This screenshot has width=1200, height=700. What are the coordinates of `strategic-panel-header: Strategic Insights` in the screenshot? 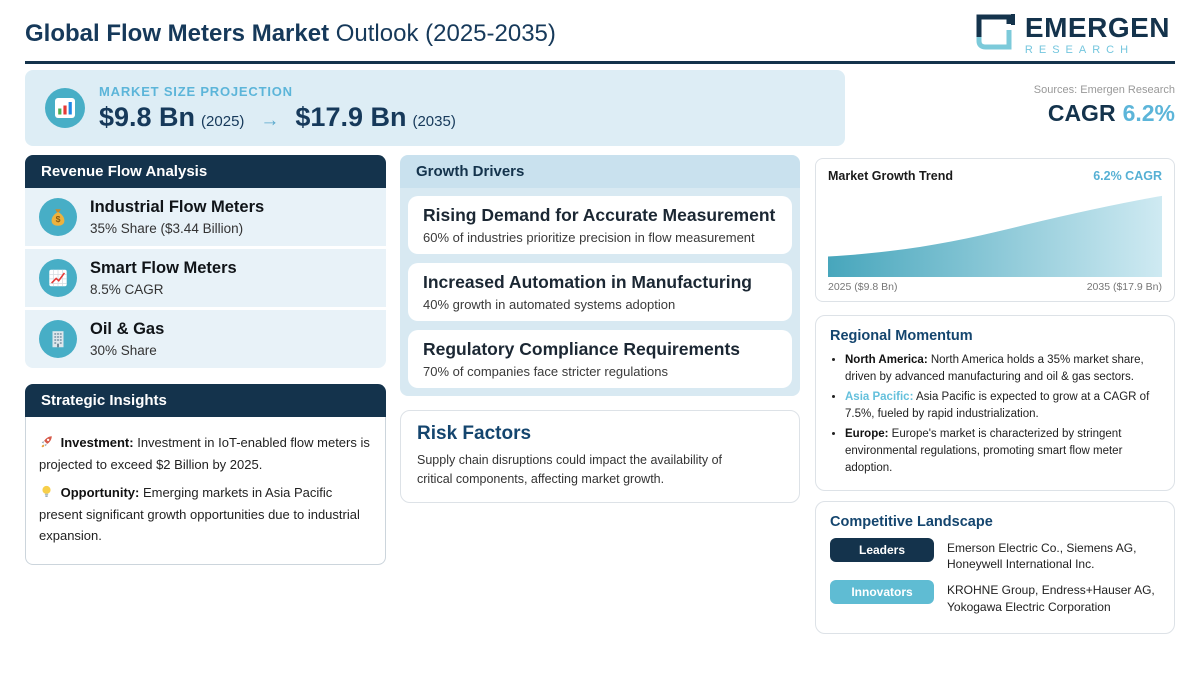 It's located at (205, 400).